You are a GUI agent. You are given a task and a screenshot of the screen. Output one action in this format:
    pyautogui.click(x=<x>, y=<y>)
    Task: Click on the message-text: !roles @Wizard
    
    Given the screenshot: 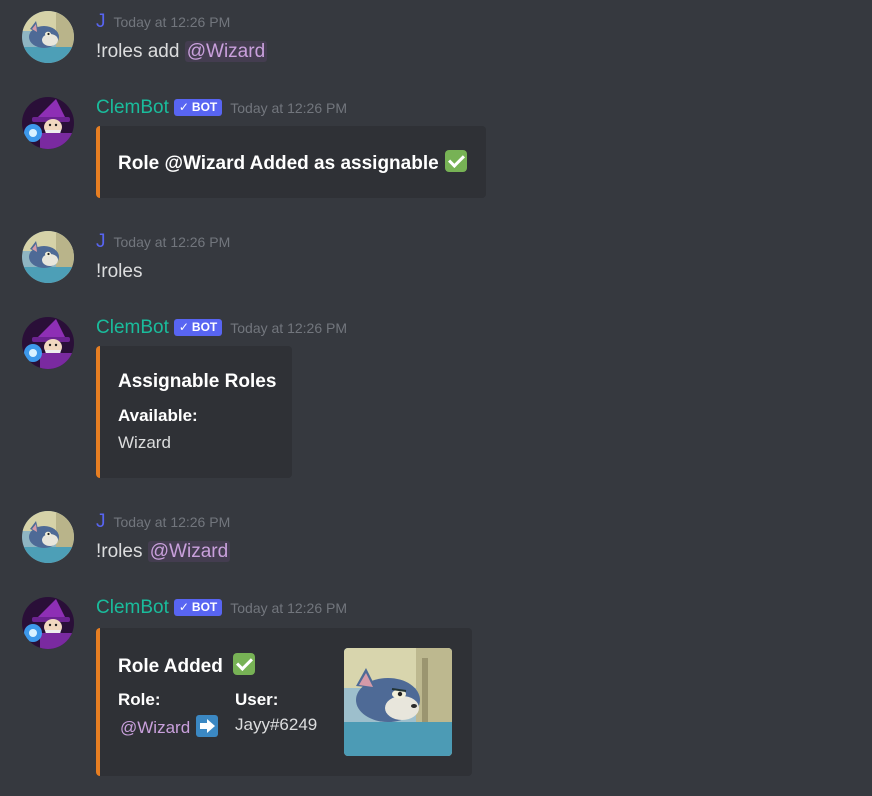 What is the action you would take?
    pyautogui.click(x=163, y=552)
    